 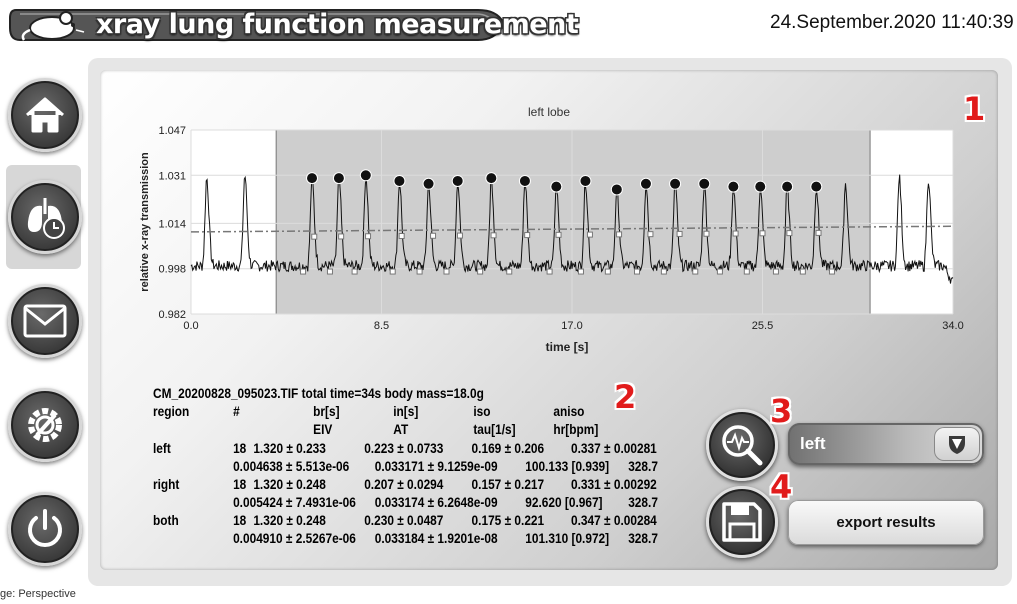 I want to click on shield-down-arrow-icon, so click(x=957, y=445).